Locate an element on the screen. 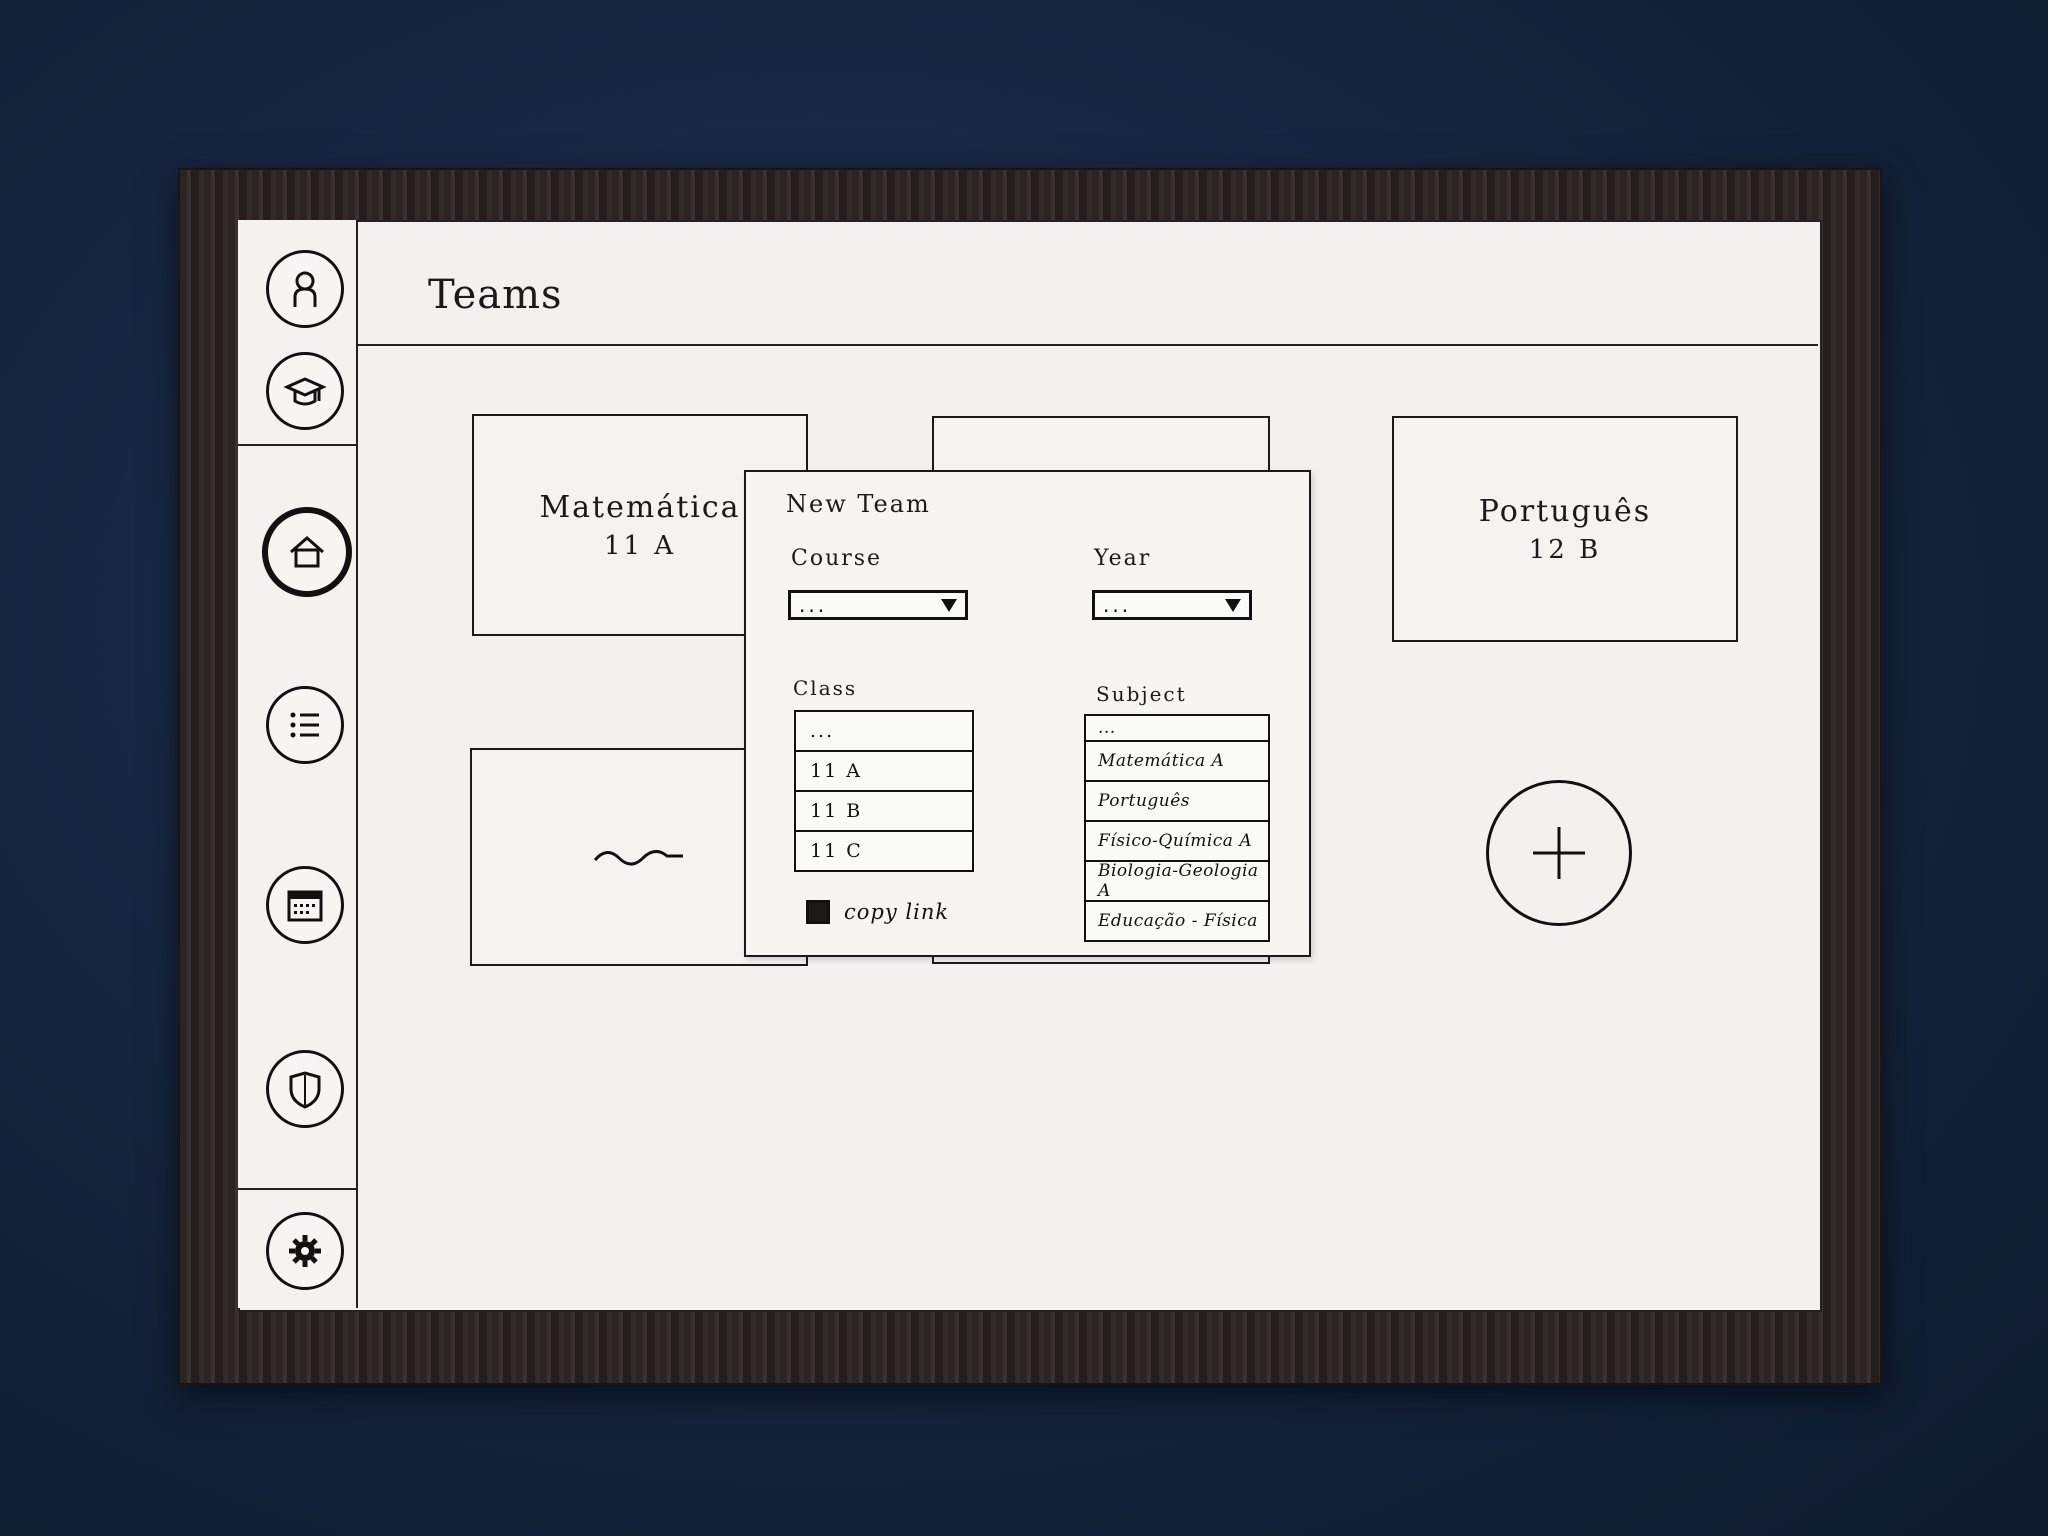  page-header: Teams is located at coordinates (1088, 283).